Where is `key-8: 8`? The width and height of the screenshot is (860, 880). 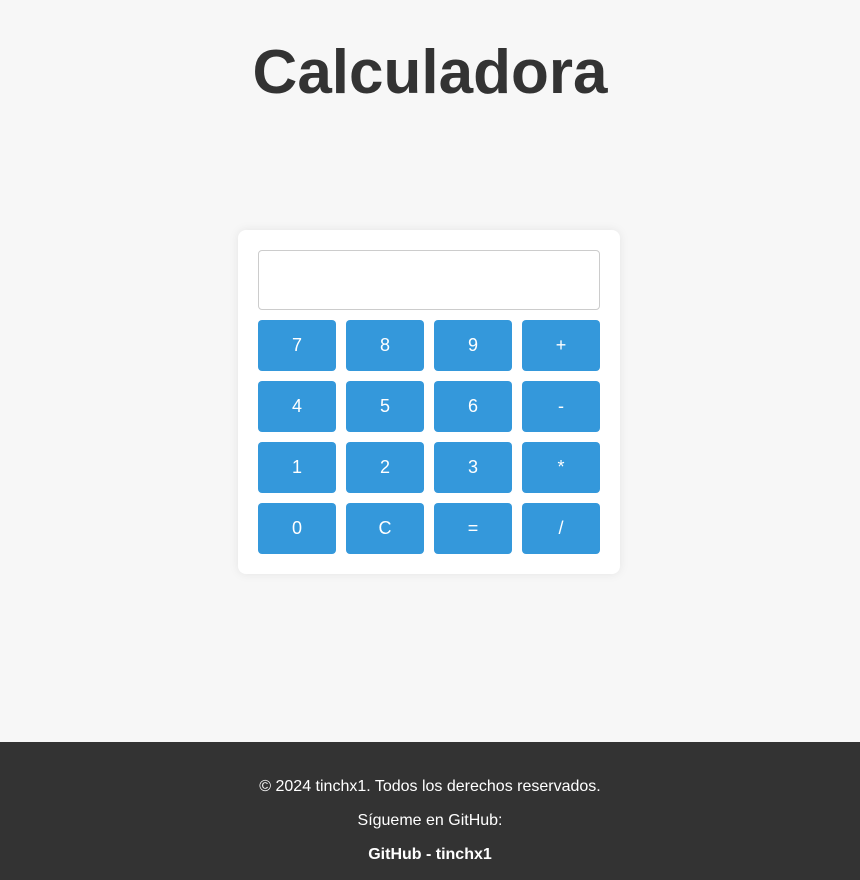 key-8: 8 is located at coordinates (385, 345).